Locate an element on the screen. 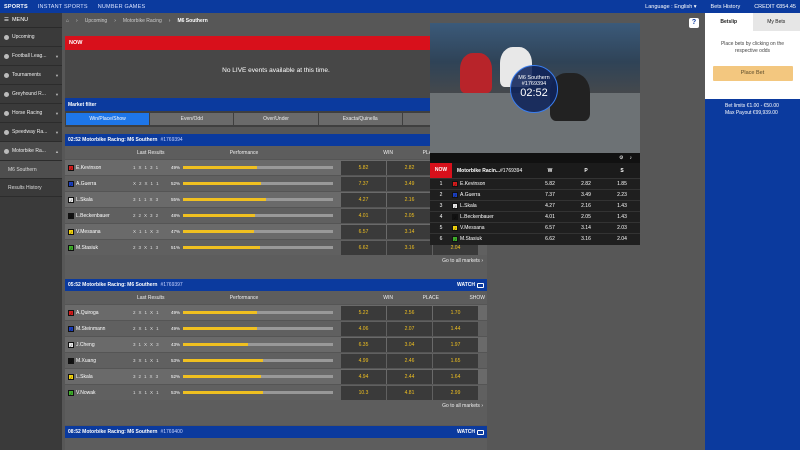  mini-odds-p: 2.05 is located at coordinates (586, 217).